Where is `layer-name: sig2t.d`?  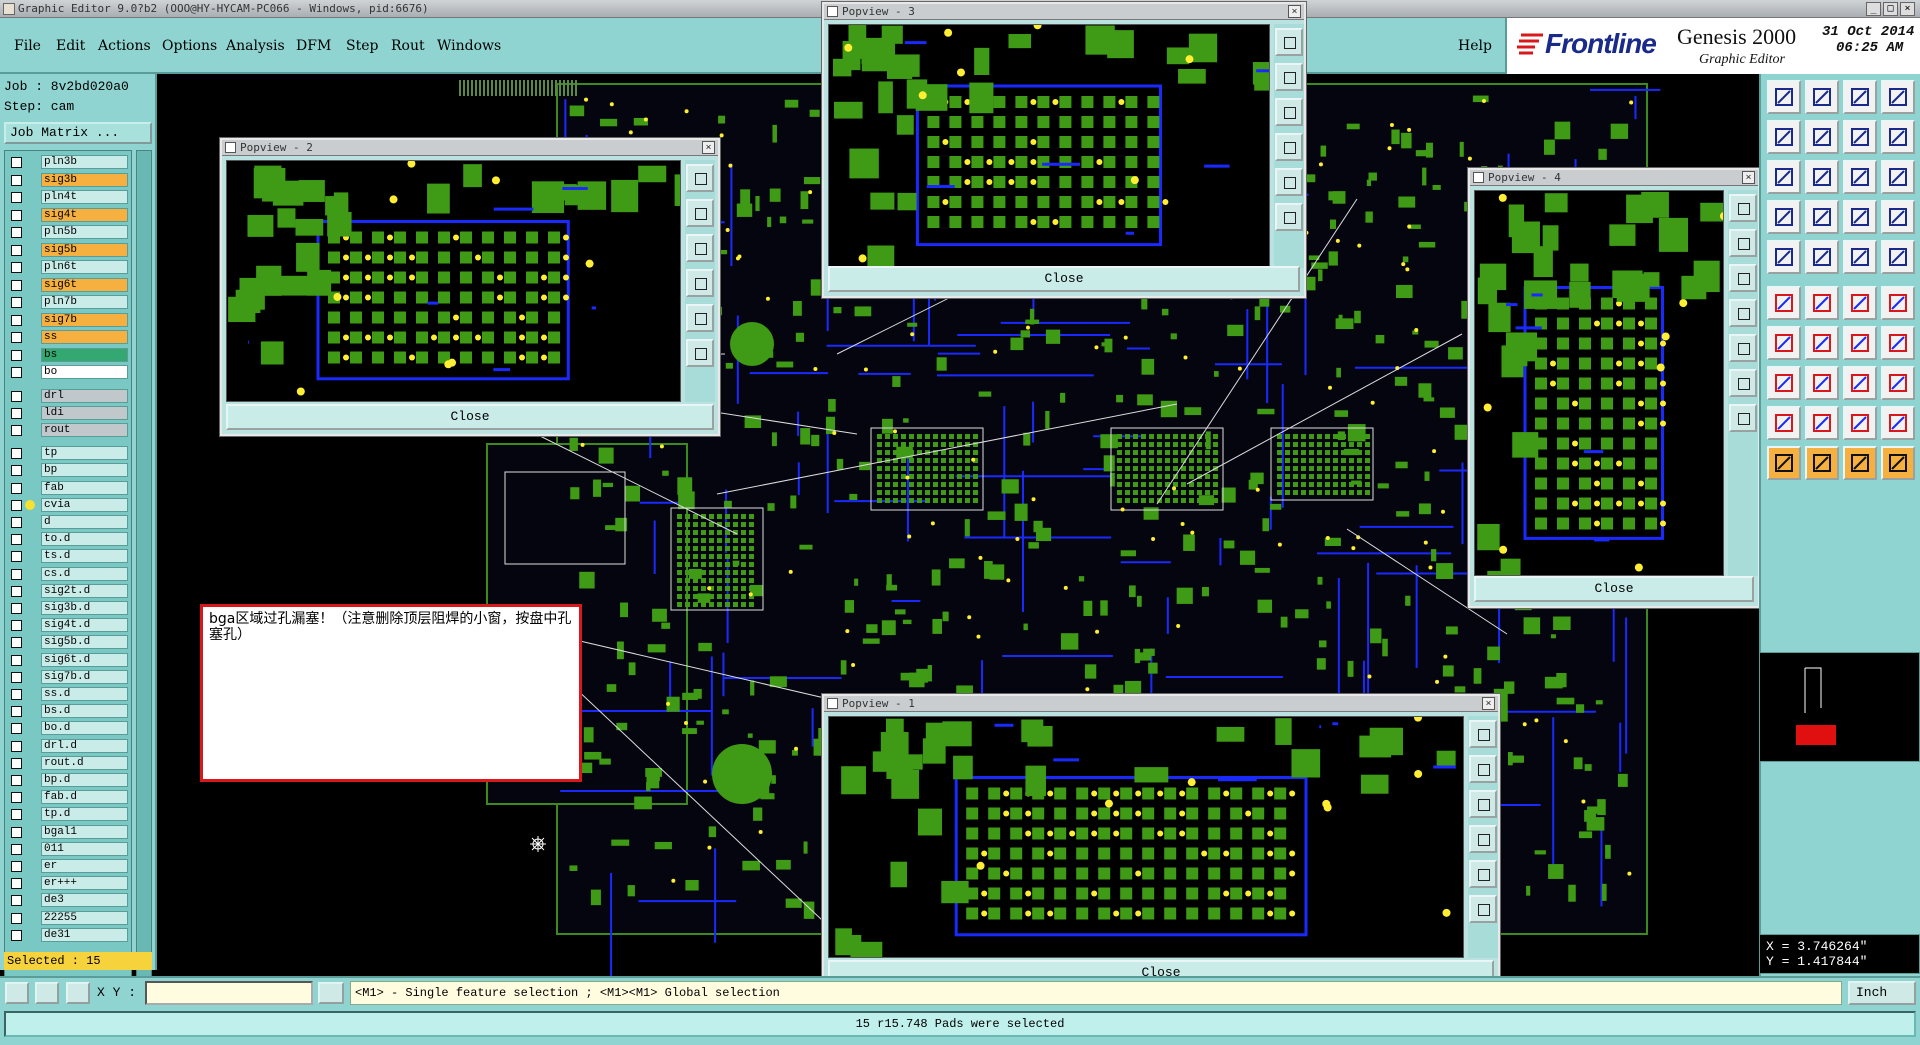 layer-name: sig2t.d is located at coordinates (84, 590).